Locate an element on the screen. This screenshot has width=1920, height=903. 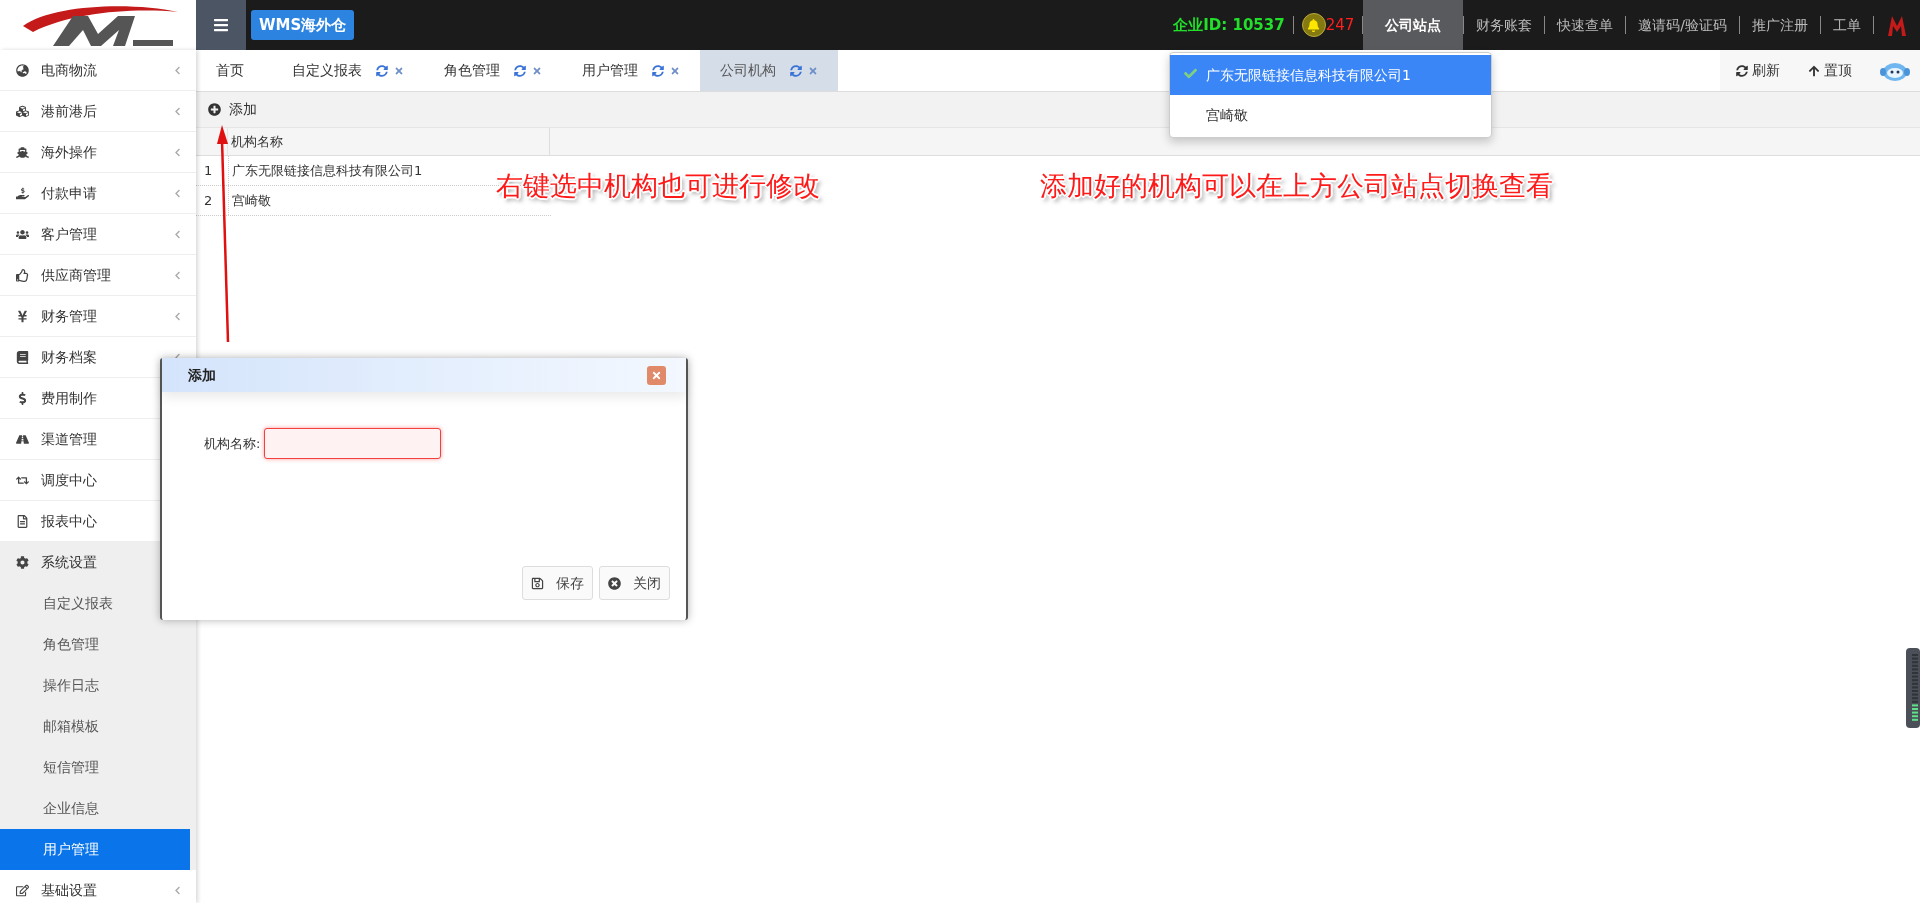
field-label: 机构名称: is located at coordinates (232, 443).